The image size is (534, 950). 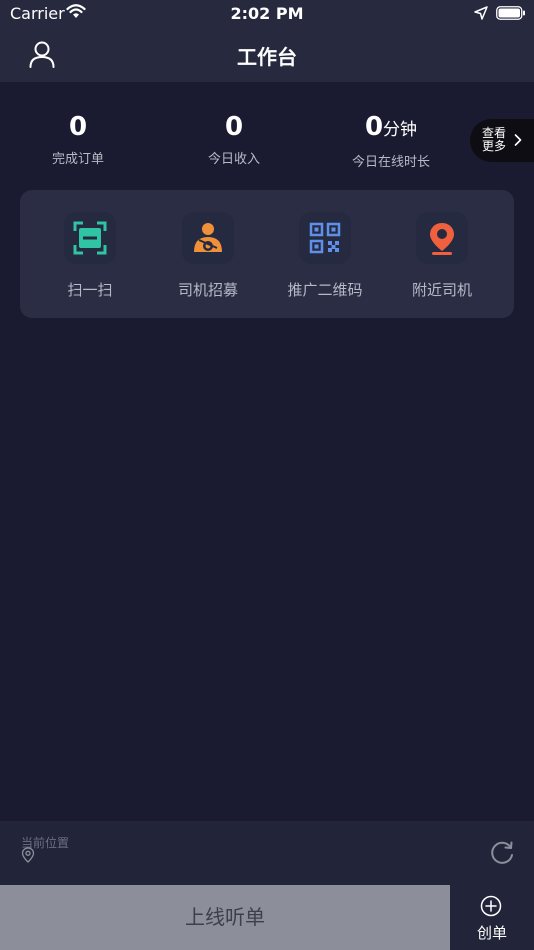 I want to click on scan-icon, so click(x=90, y=238).